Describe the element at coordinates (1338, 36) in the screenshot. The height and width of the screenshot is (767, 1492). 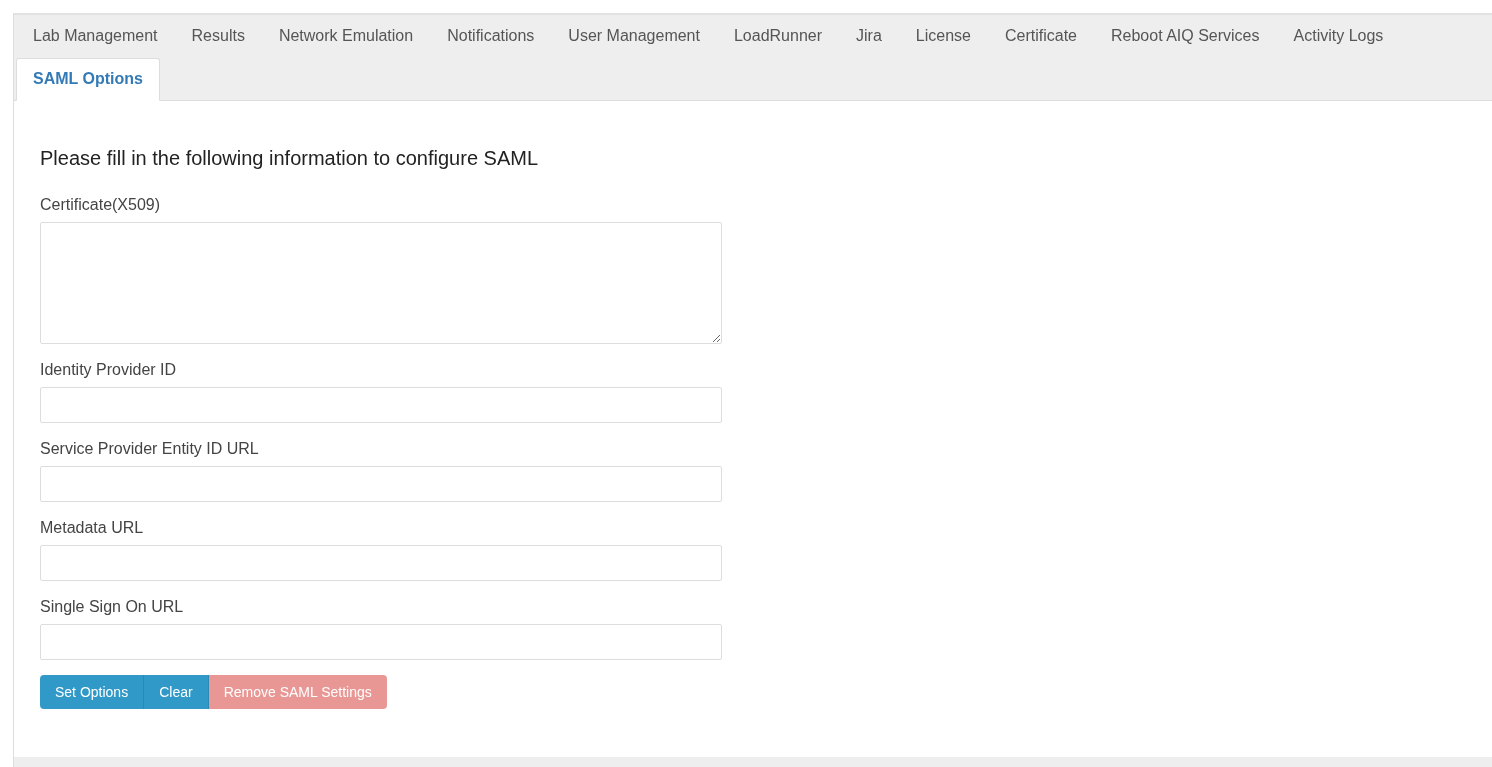
I see `tab: Activity Logs` at that location.